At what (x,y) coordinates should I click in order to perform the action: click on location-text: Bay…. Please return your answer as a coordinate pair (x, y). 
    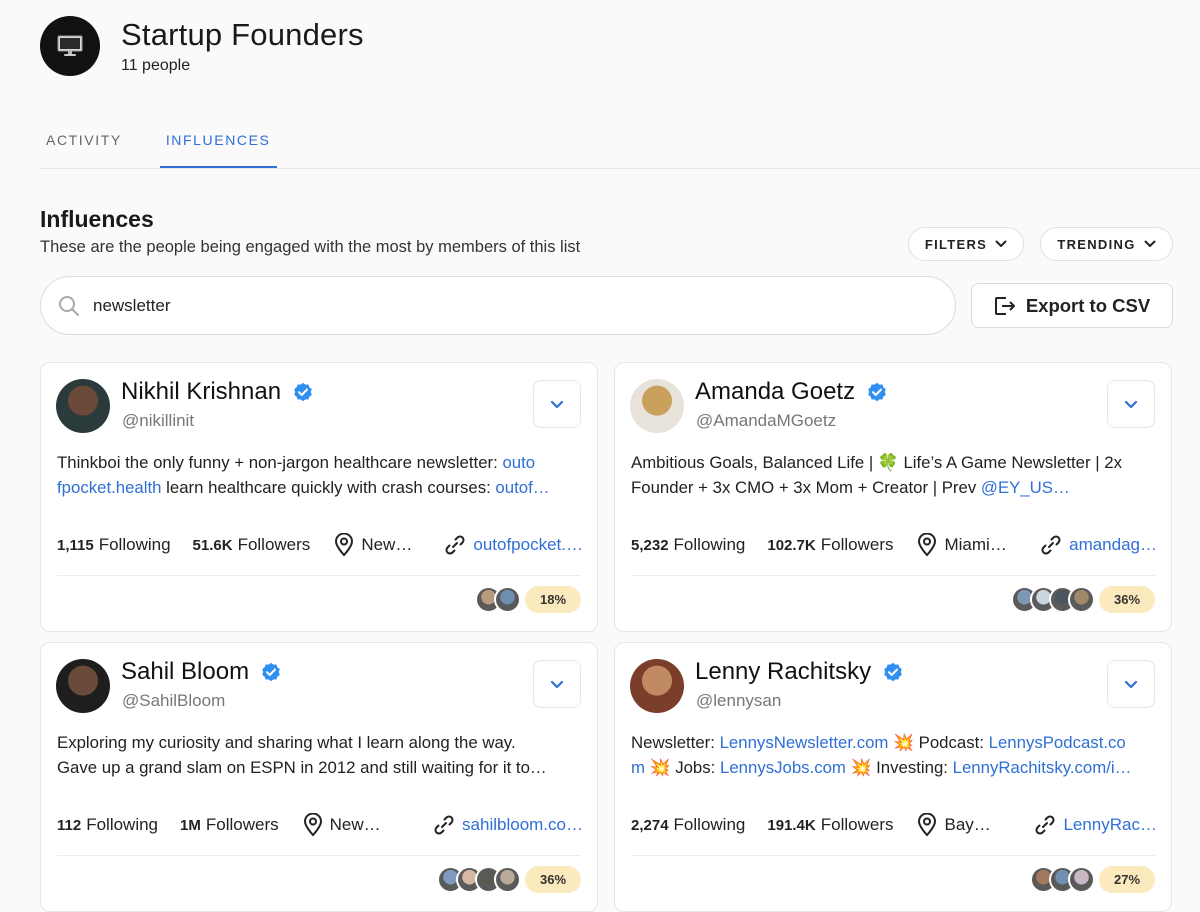
    Looking at the image, I should click on (967, 824).